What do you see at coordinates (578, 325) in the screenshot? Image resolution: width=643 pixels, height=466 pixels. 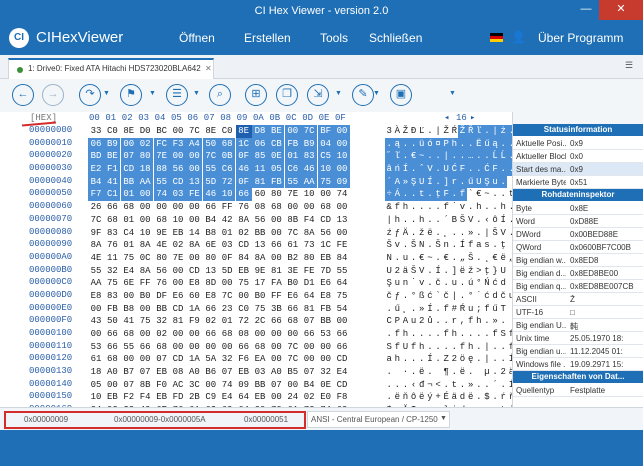 I see `inspector-row: Big endian U... 軘` at bounding box center [578, 325].